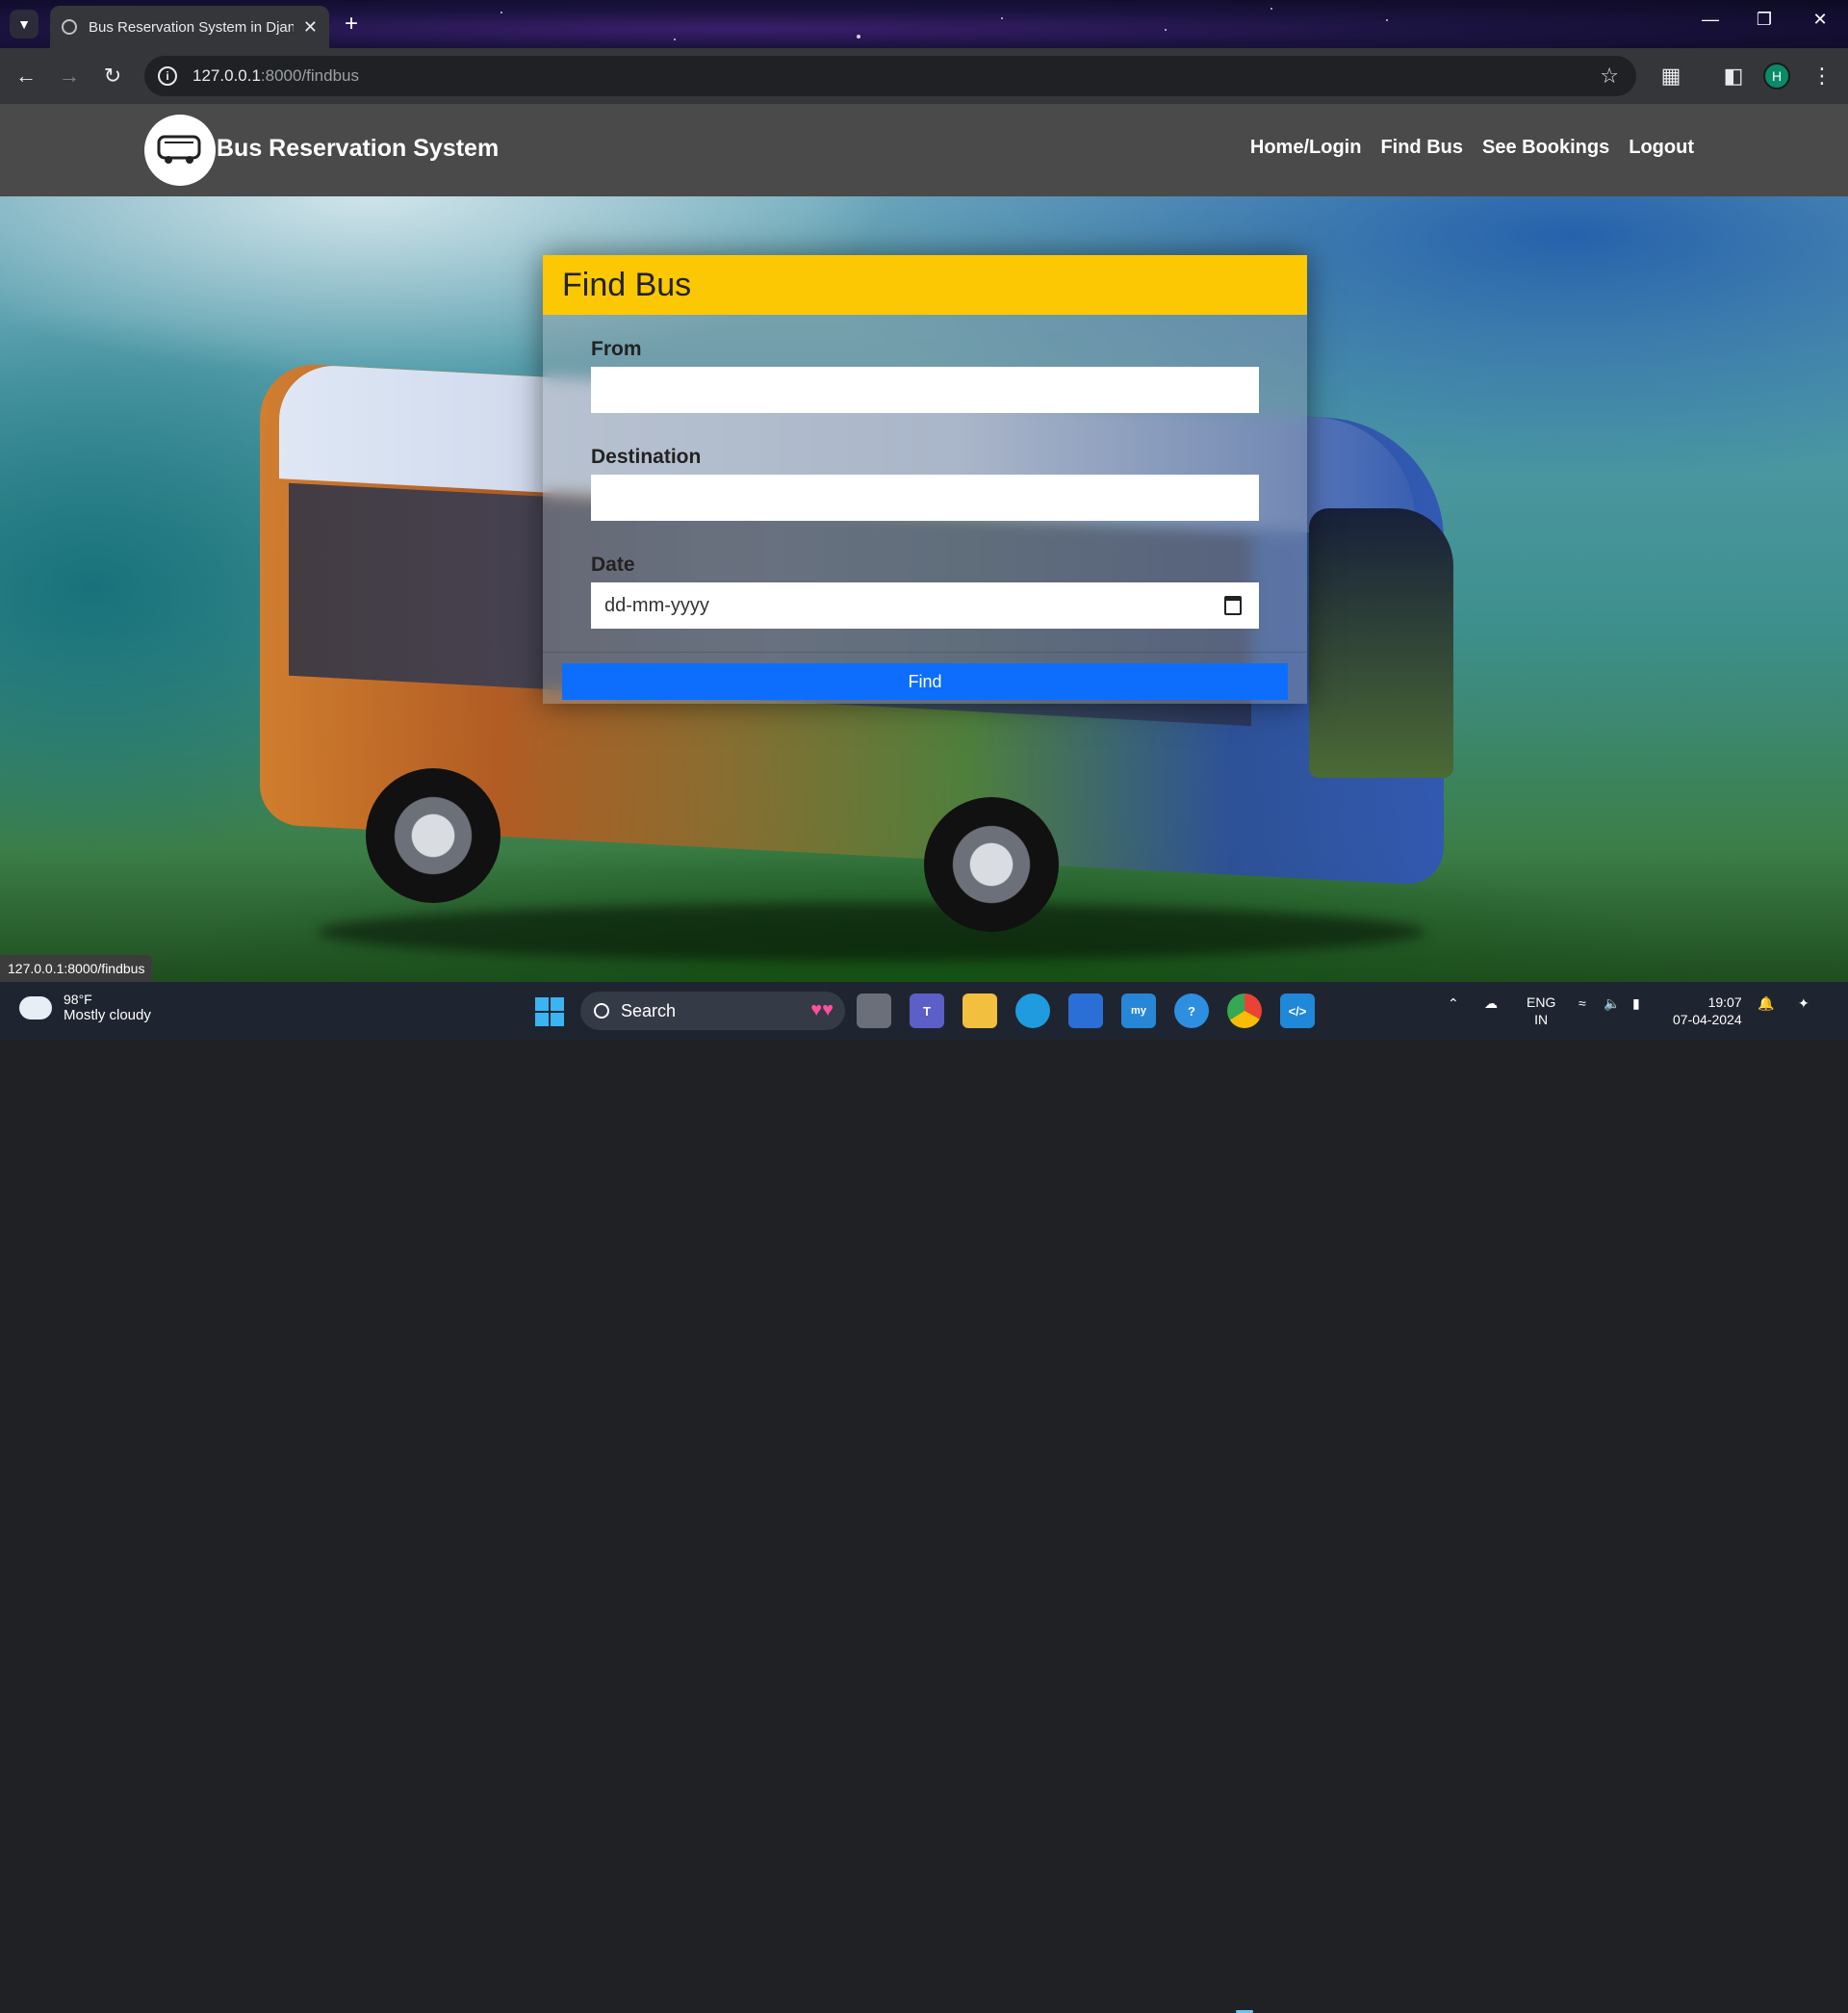 The width and height of the screenshot is (1848, 2013). Describe the element at coordinates (616, 349) in the screenshot. I see `from-label: From` at that location.